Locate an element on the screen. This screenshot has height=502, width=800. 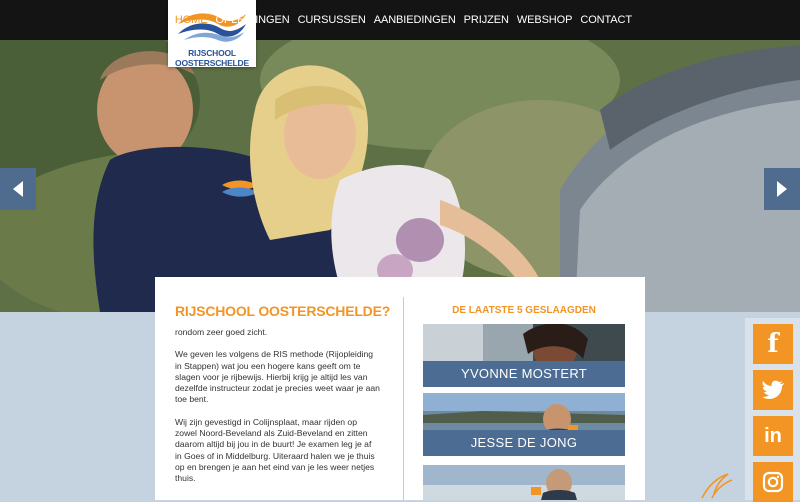
nav-opleidingen: OPLEIDINGEN is located at coordinates (252, 20).